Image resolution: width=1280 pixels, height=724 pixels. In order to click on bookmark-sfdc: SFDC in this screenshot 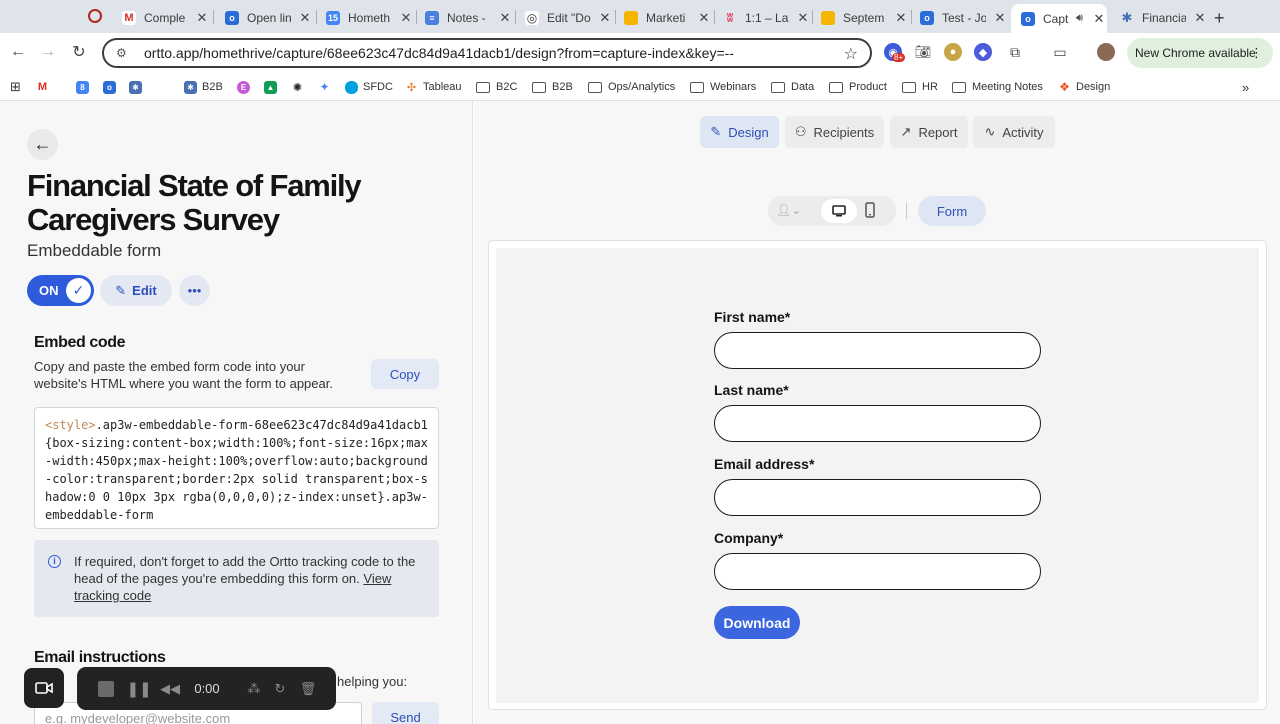, I will do `click(369, 87)`.